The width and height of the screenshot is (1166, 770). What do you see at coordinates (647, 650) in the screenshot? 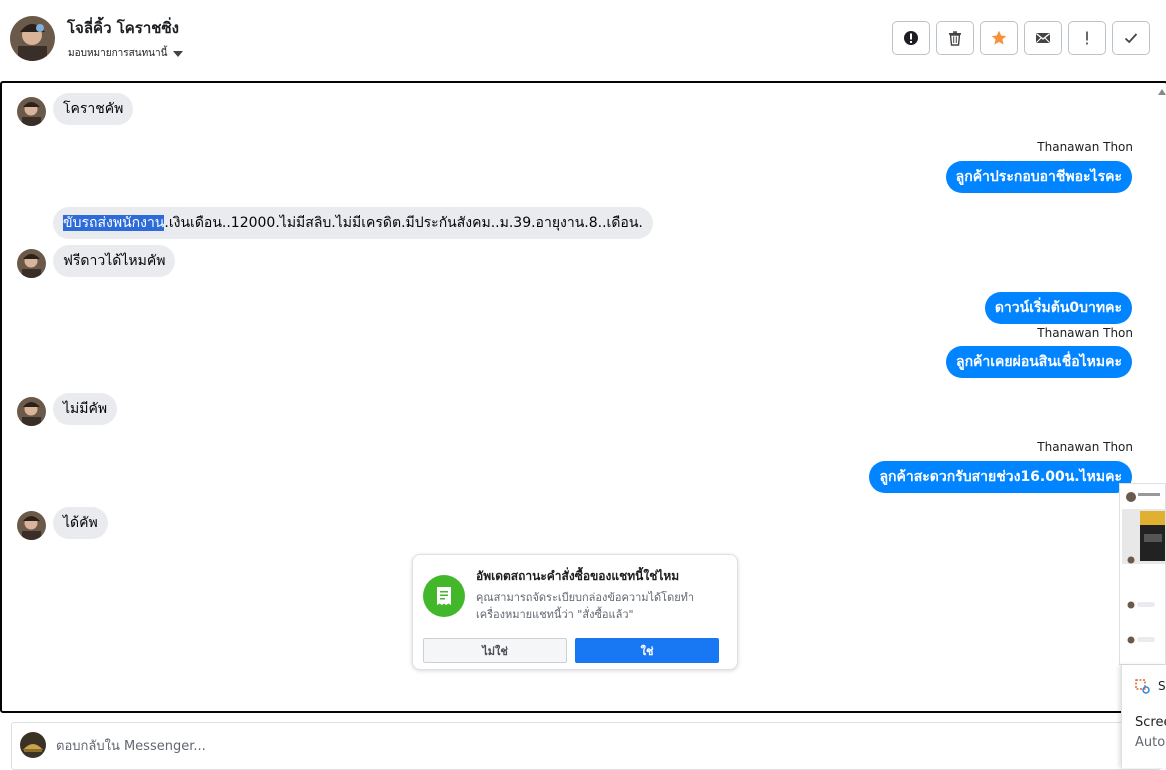
I see `yes-button: ใช่` at bounding box center [647, 650].